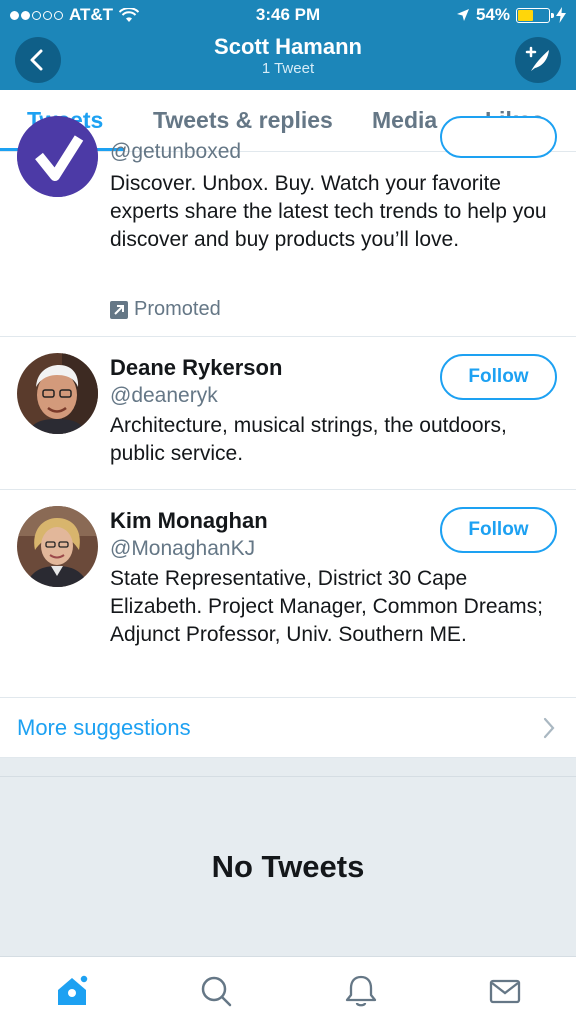 This screenshot has height=1024, width=576. I want to click on suggestion-name: Deane Rykerson, so click(196, 367).